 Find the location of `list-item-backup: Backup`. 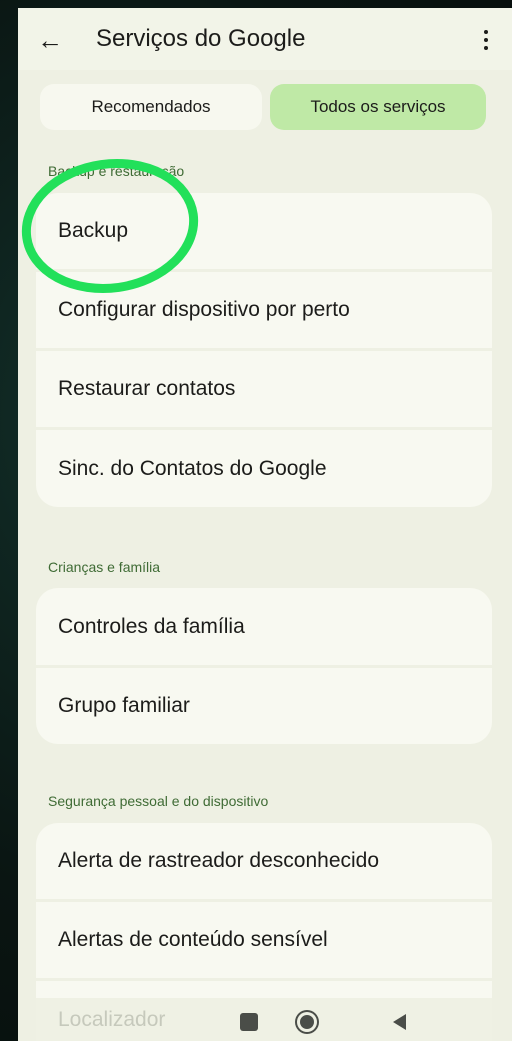

list-item-backup: Backup is located at coordinates (264, 231).